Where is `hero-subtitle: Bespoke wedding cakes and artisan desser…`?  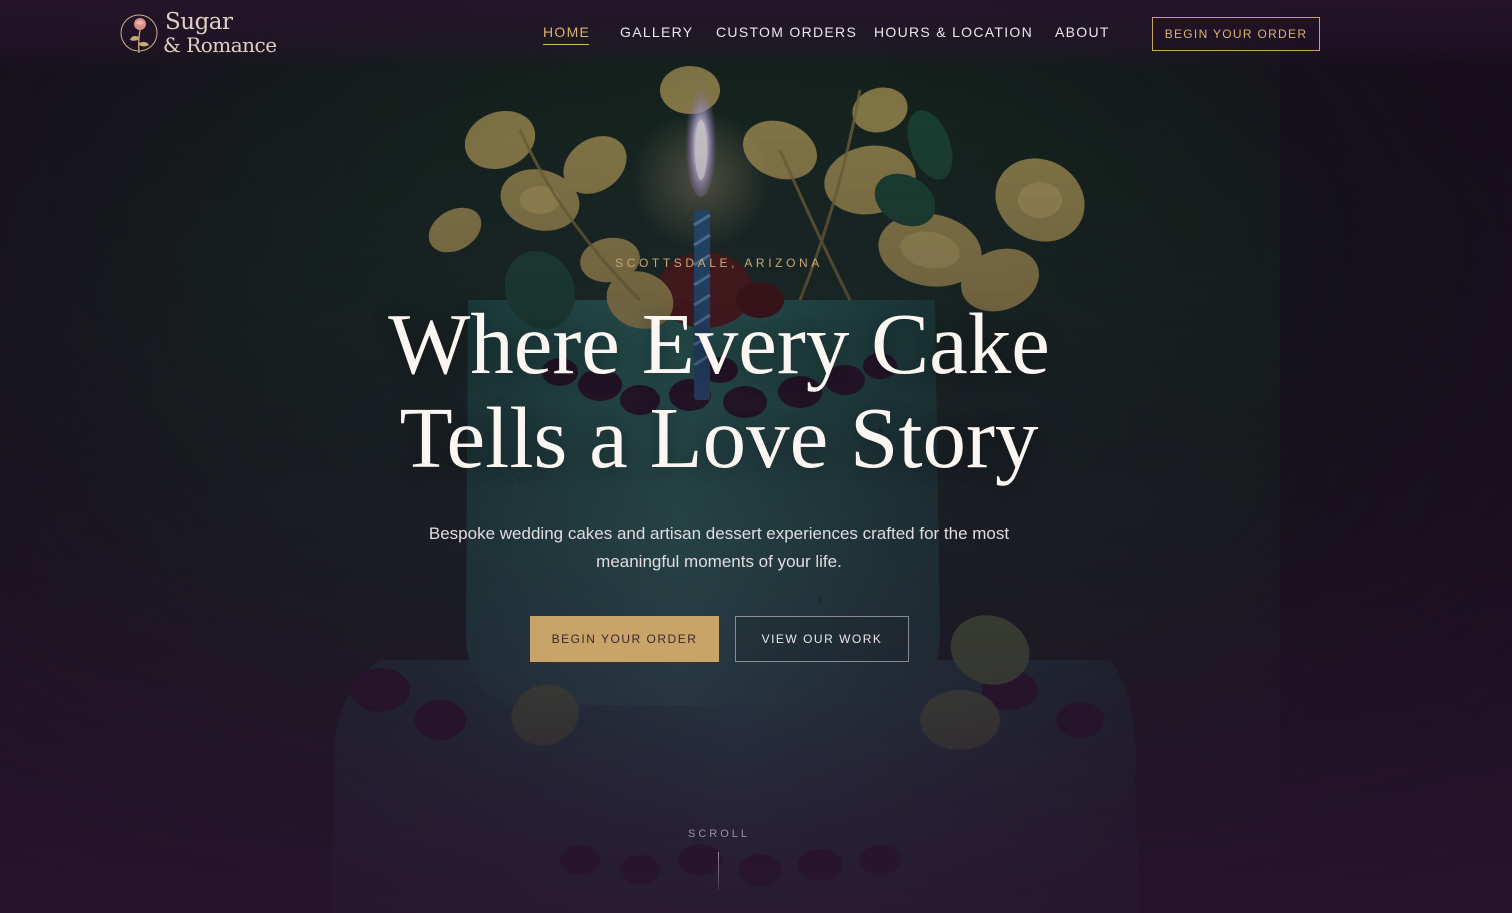
hero-subtitle: Bespoke wedding cakes and artisan desser… is located at coordinates (719, 547).